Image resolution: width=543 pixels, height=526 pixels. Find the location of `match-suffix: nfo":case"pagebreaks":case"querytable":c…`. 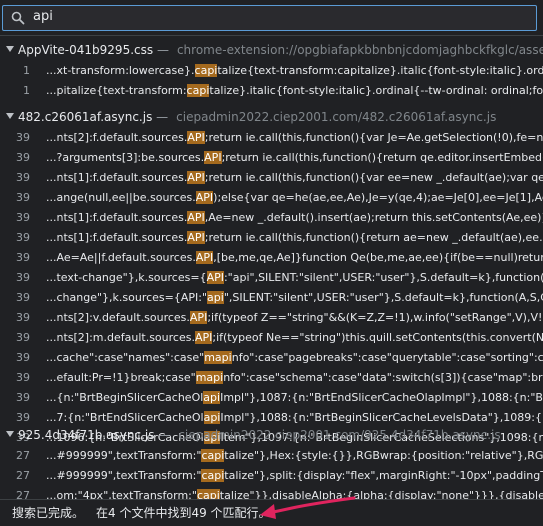

match-suffix: nfo":case"pagebreaks":case"querytable":c… is located at coordinates (387, 357).